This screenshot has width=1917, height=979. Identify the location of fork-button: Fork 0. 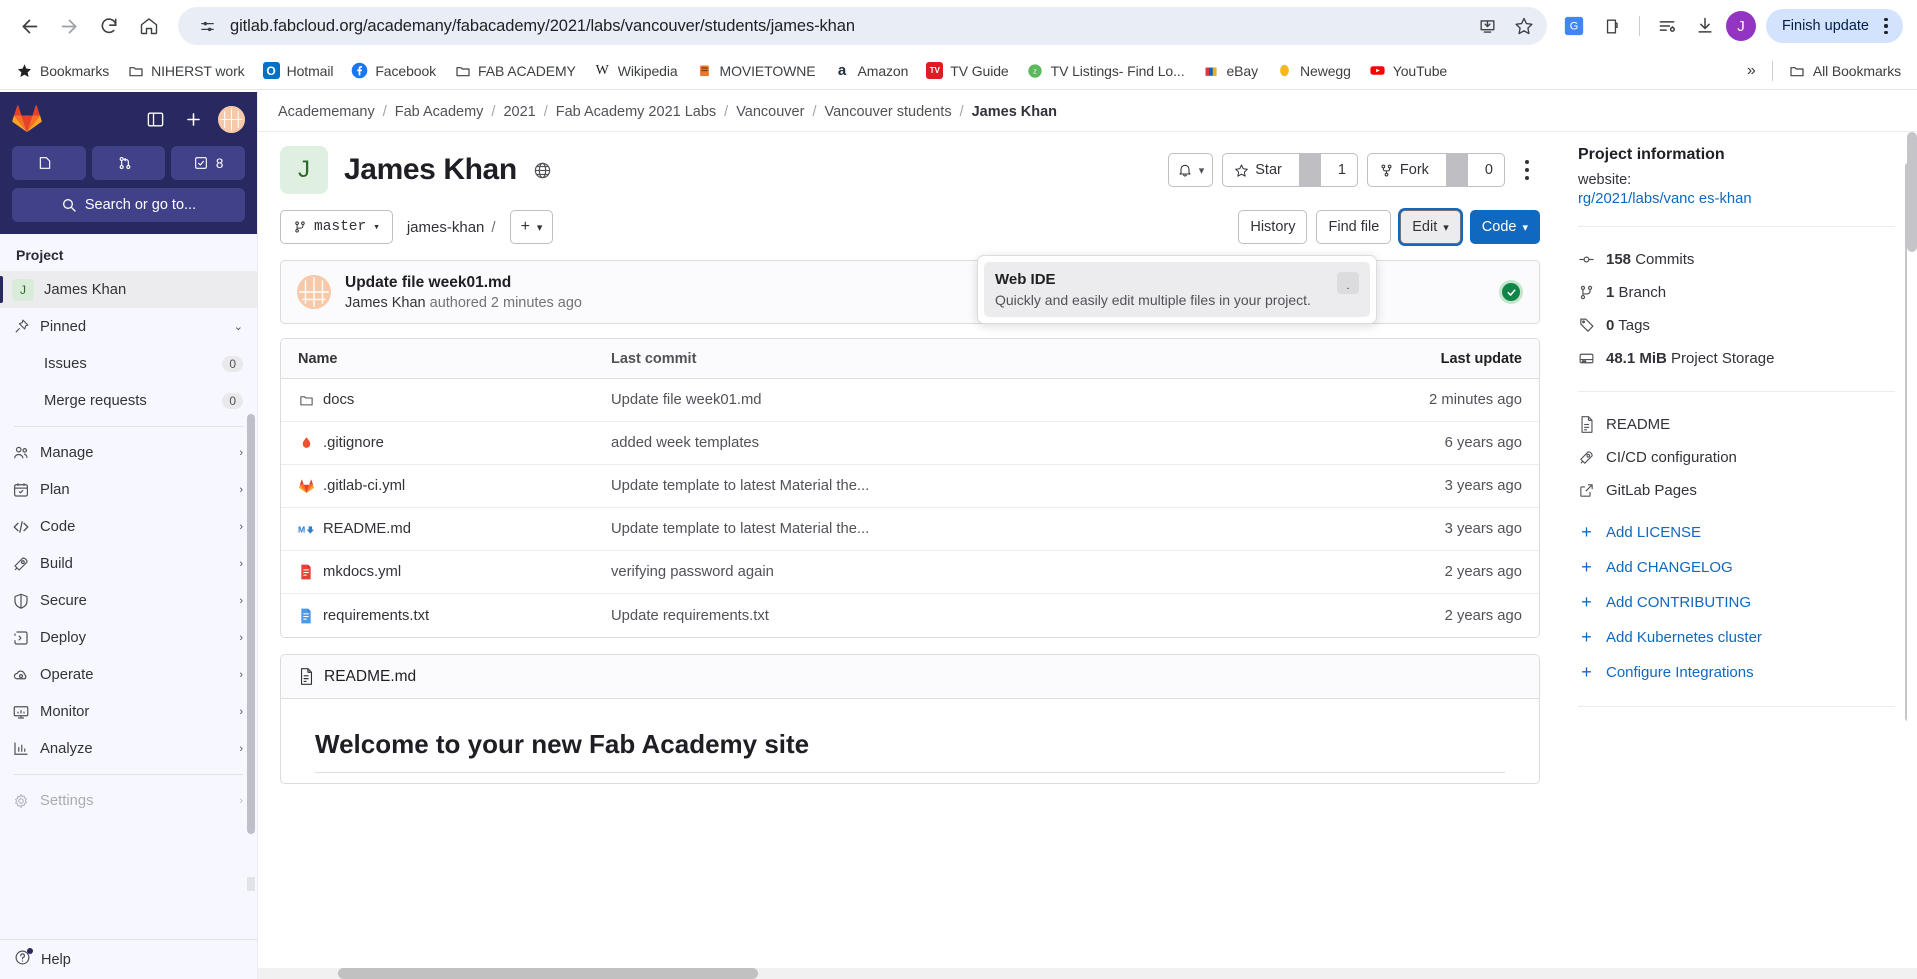
(1435, 170).